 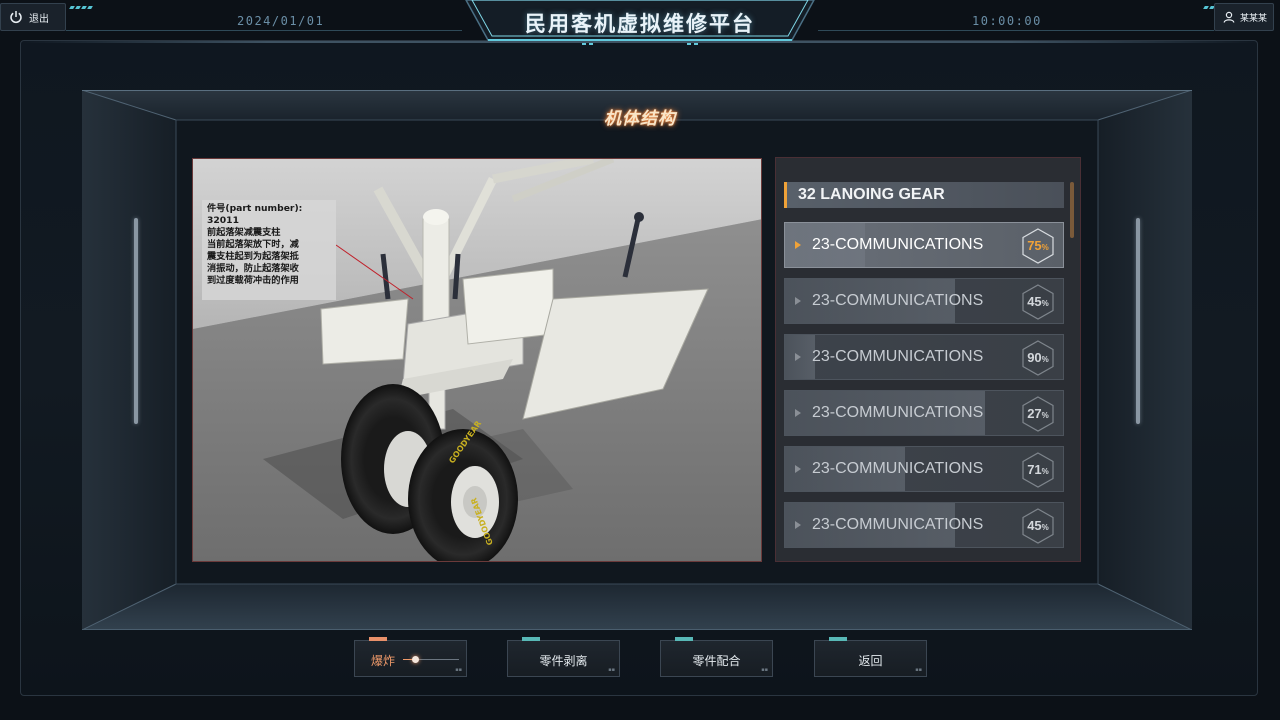 What do you see at coordinates (1034, 469) in the screenshot?
I see `progress-percent: 71` at bounding box center [1034, 469].